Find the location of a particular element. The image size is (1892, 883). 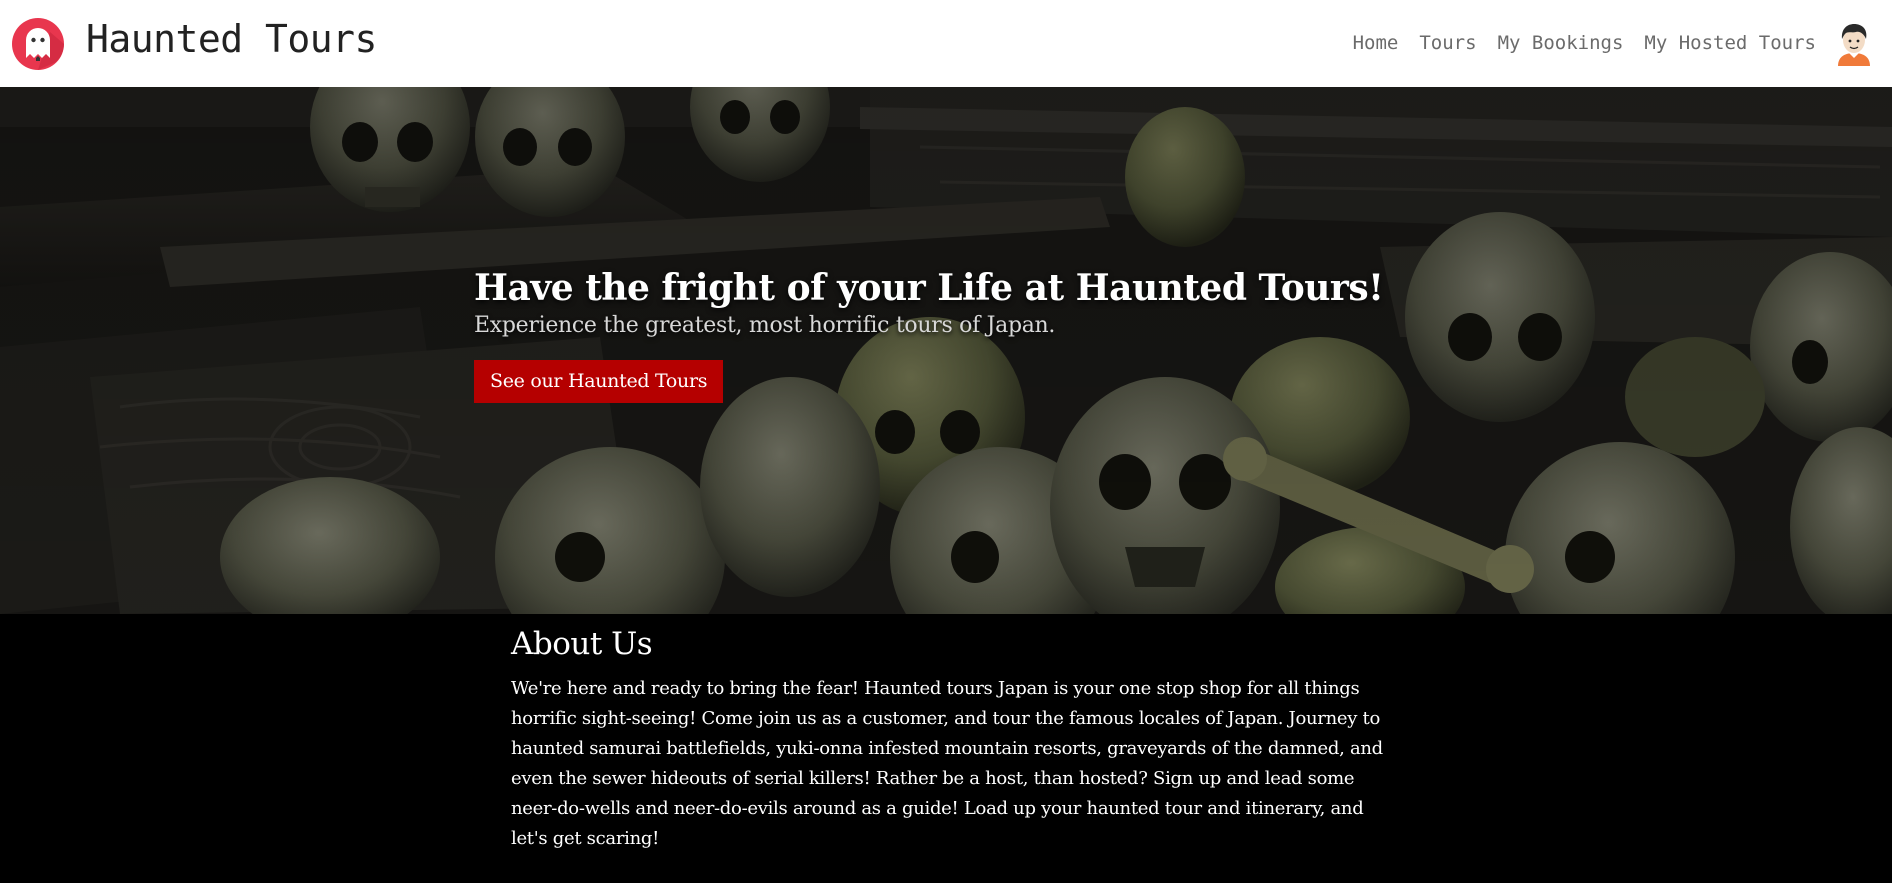

nav-my-bookings-link: My Bookings is located at coordinates (1561, 43).